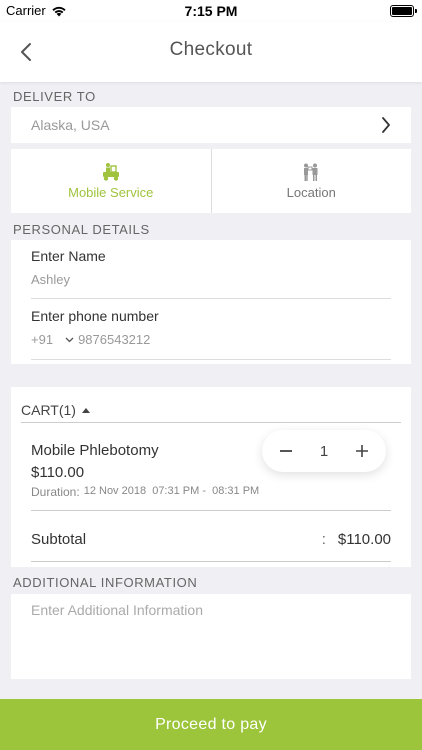 This screenshot has width=422, height=750. Describe the element at coordinates (50, 279) in the screenshot. I see `name-field: Ashley` at that location.